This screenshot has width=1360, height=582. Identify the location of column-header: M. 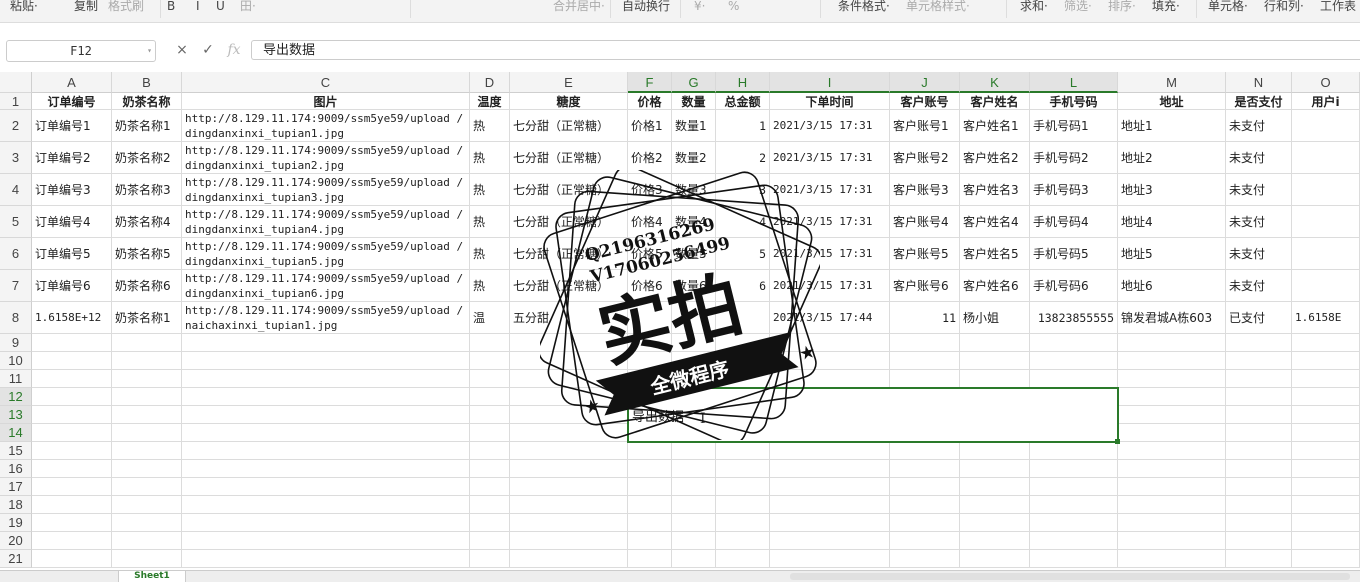
(1172, 82).